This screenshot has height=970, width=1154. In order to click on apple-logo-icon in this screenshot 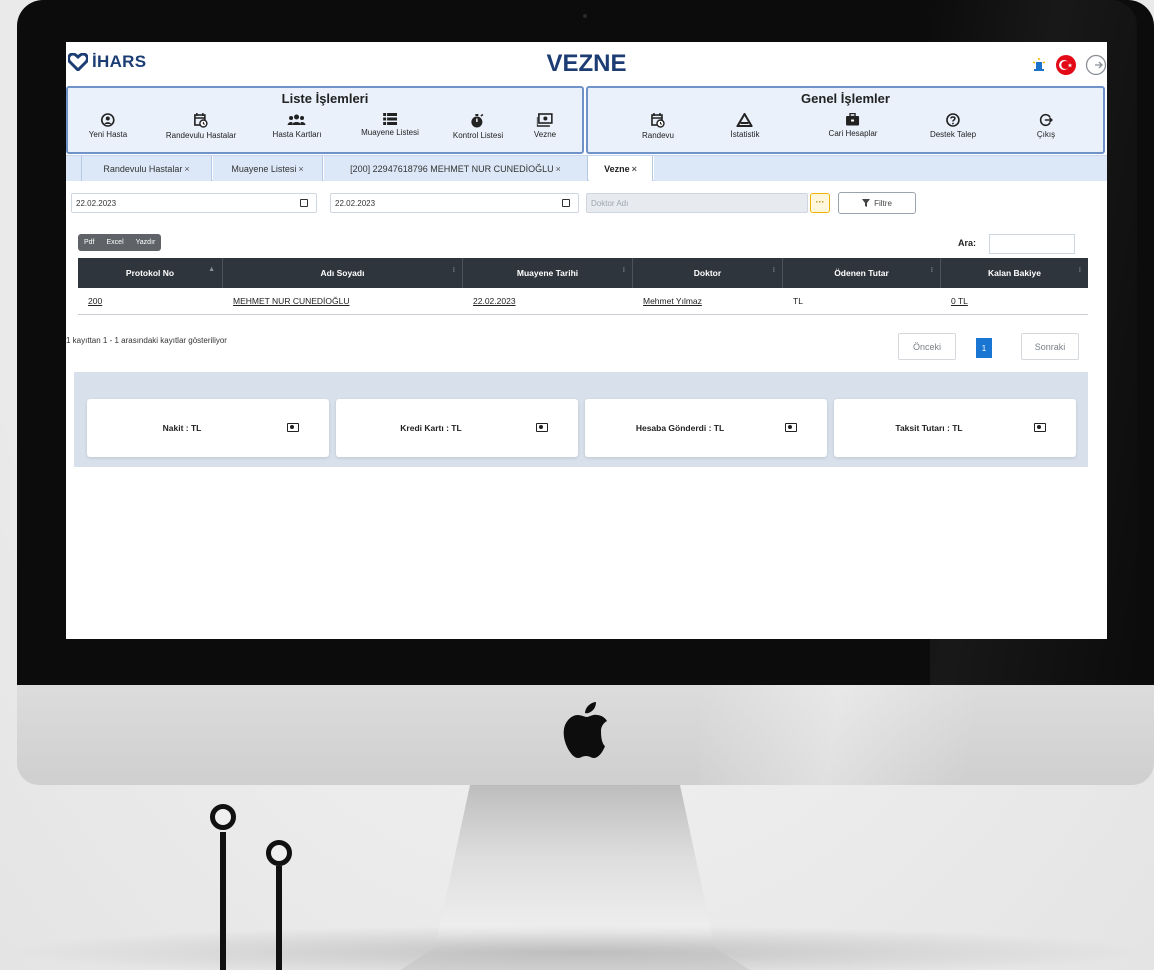, I will do `click(585, 730)`.